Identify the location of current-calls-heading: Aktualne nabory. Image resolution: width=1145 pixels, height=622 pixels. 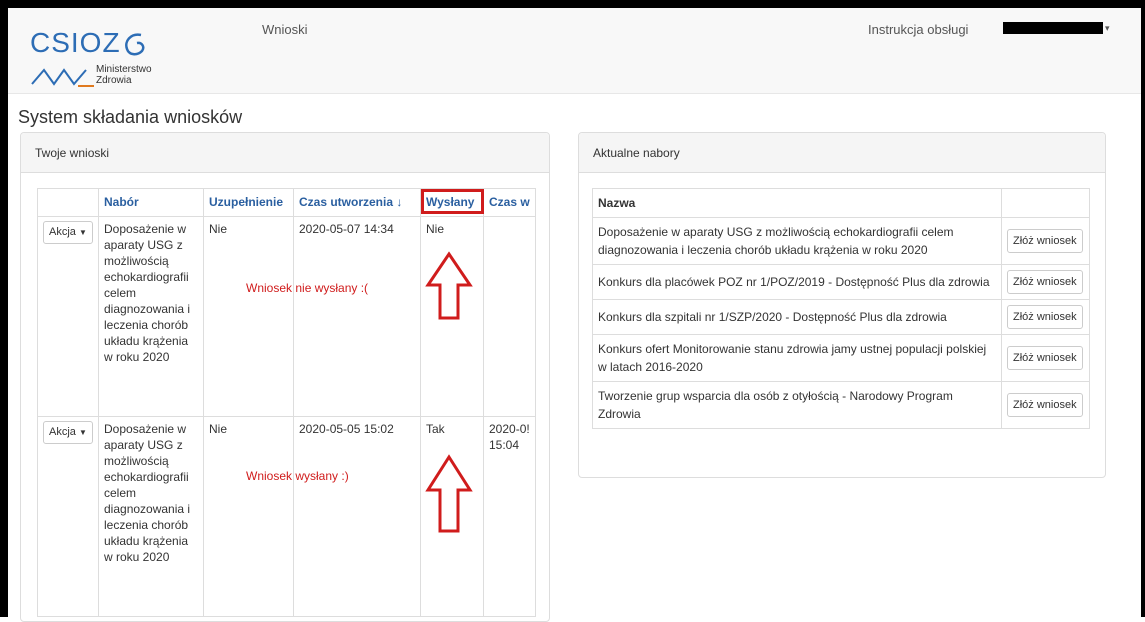
(842, 153).